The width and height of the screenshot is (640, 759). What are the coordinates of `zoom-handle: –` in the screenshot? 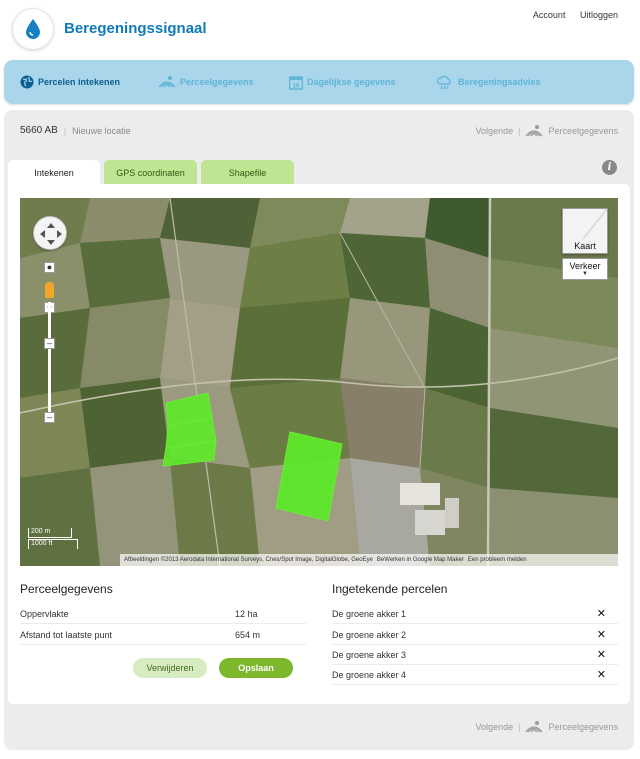 It's located at (49, 343).